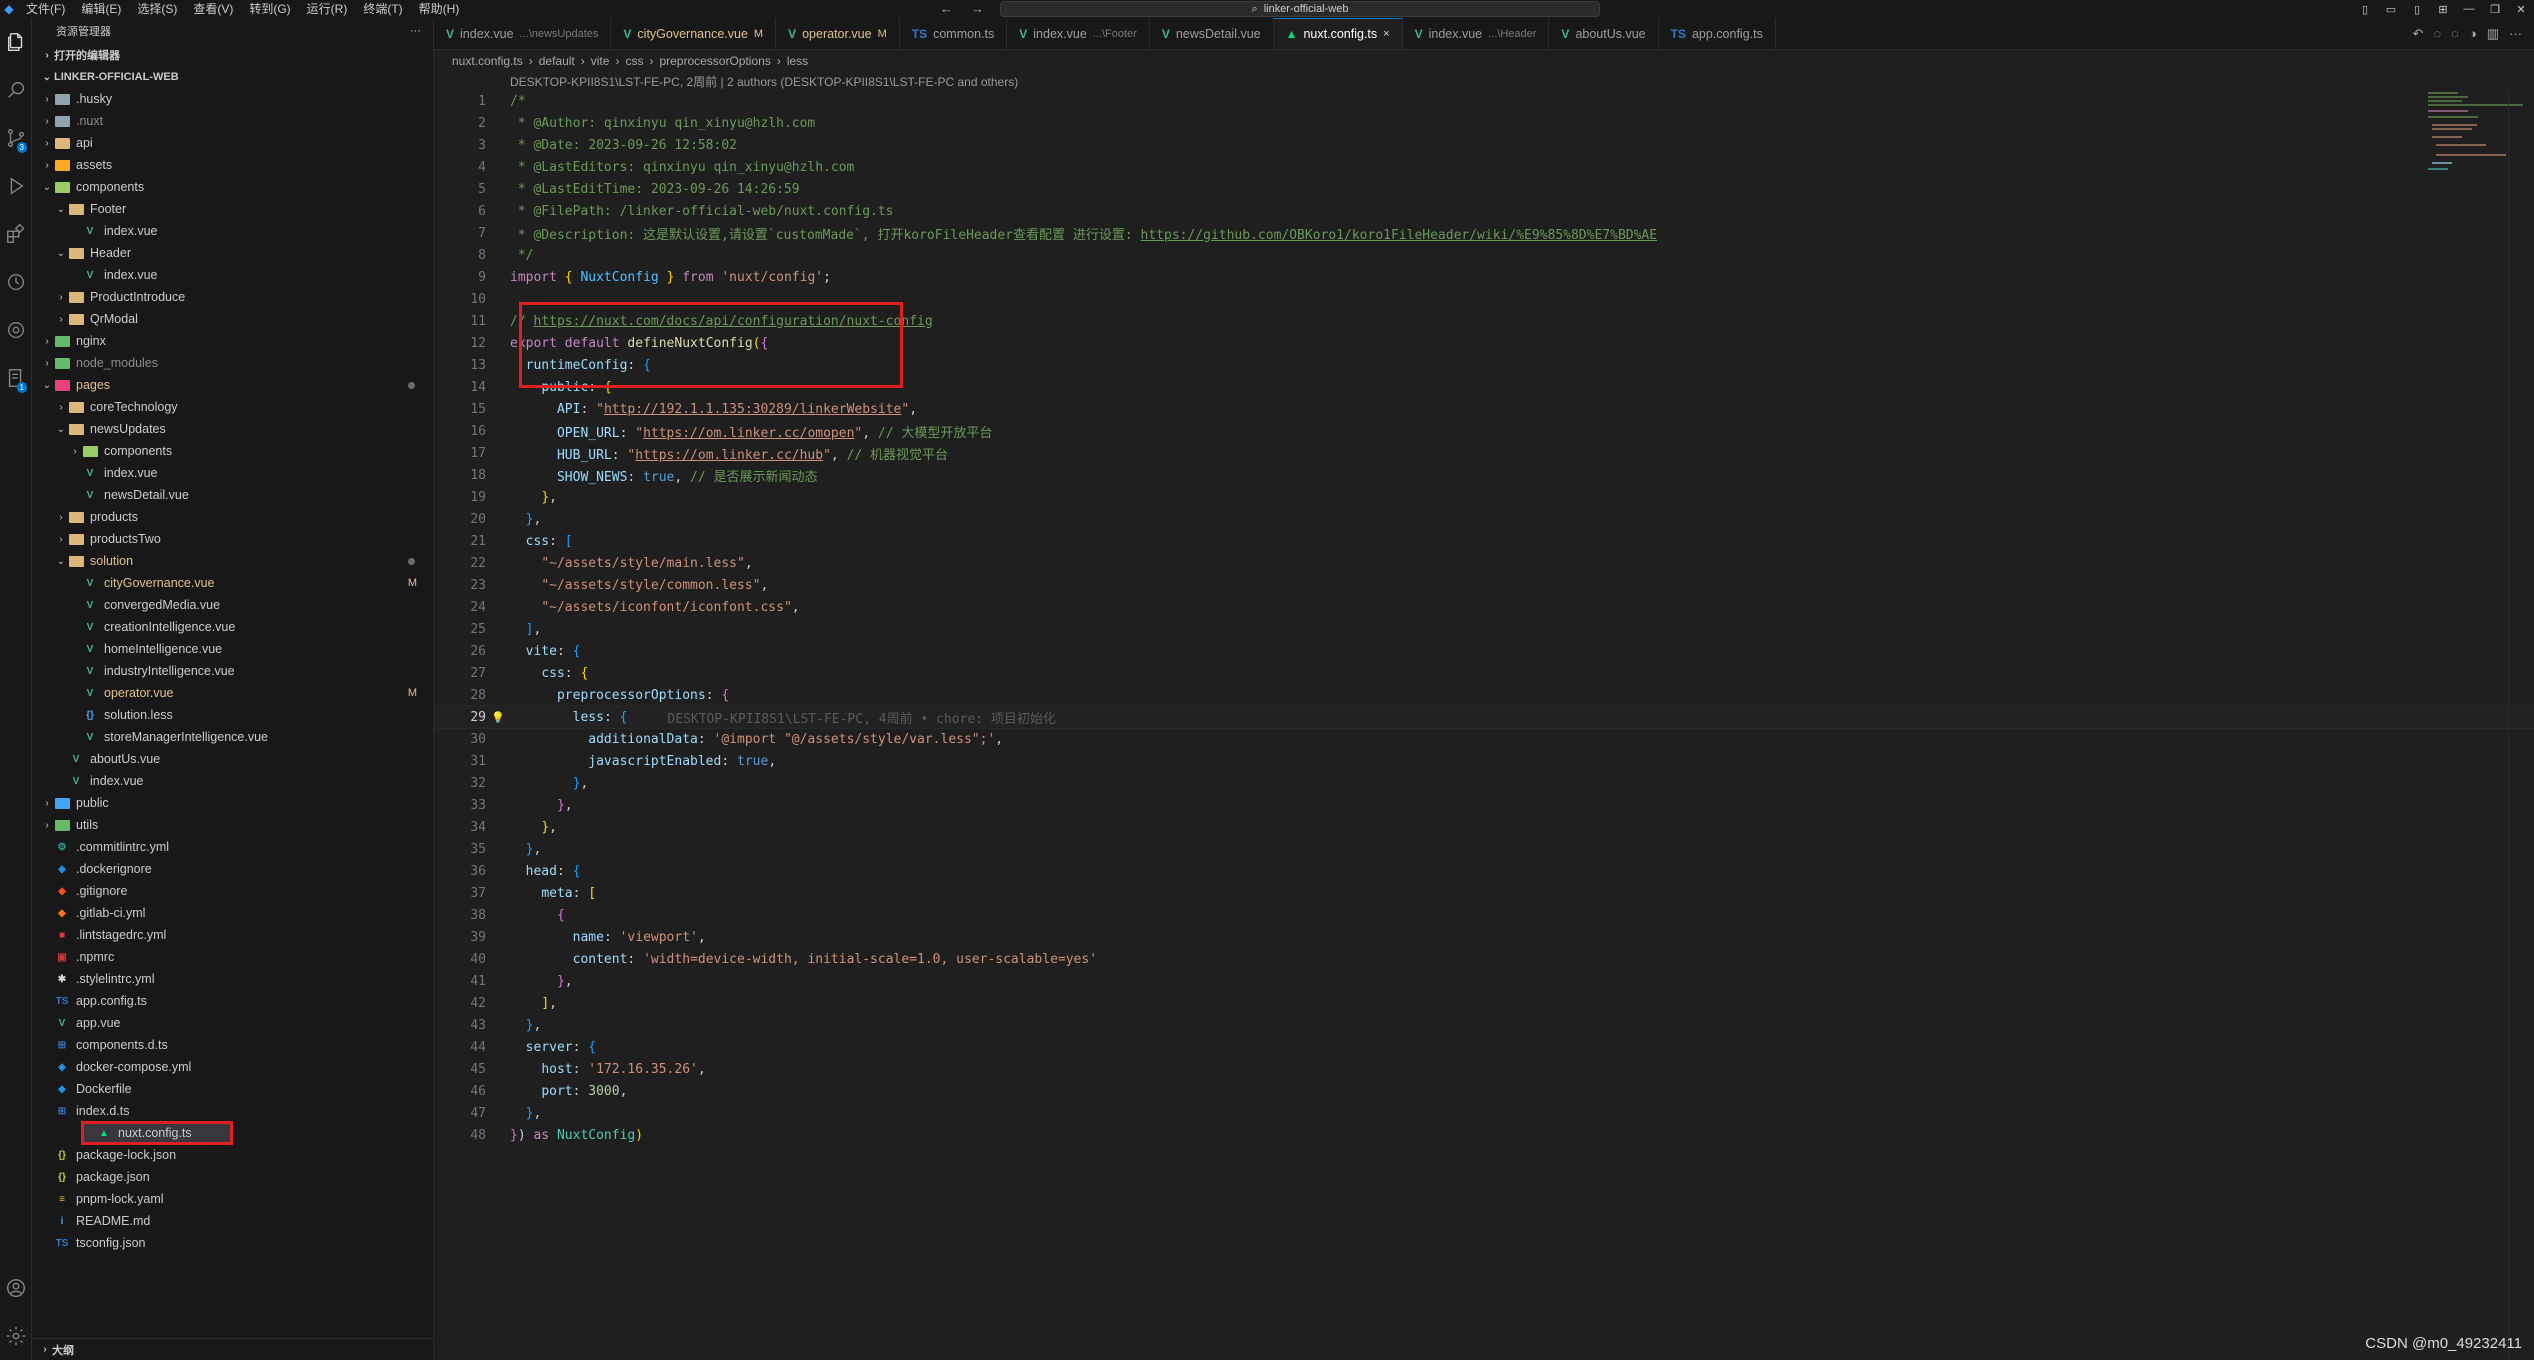  What do you see at coordinates (232, 715) in the screenshot?
I see `tree-item: {} solution.less` at bounding box center [232, 715].